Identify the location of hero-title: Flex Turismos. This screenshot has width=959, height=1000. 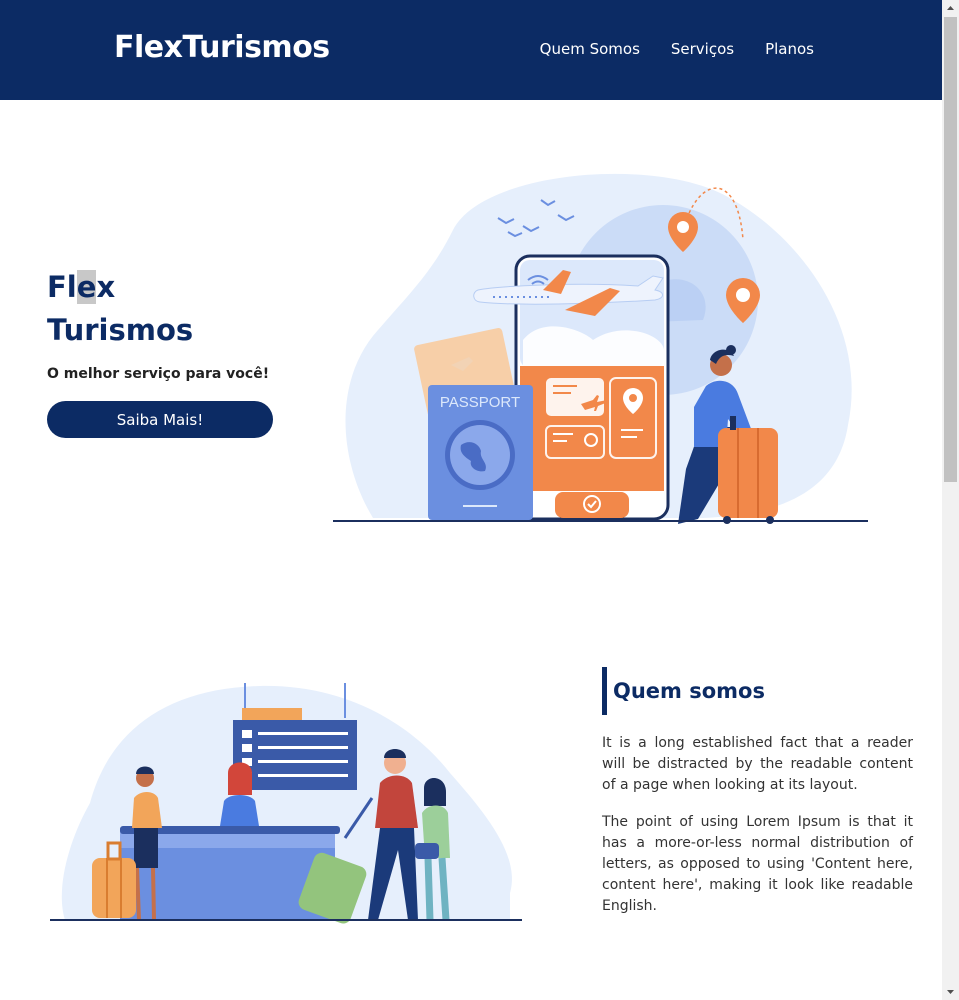
(120, 309).